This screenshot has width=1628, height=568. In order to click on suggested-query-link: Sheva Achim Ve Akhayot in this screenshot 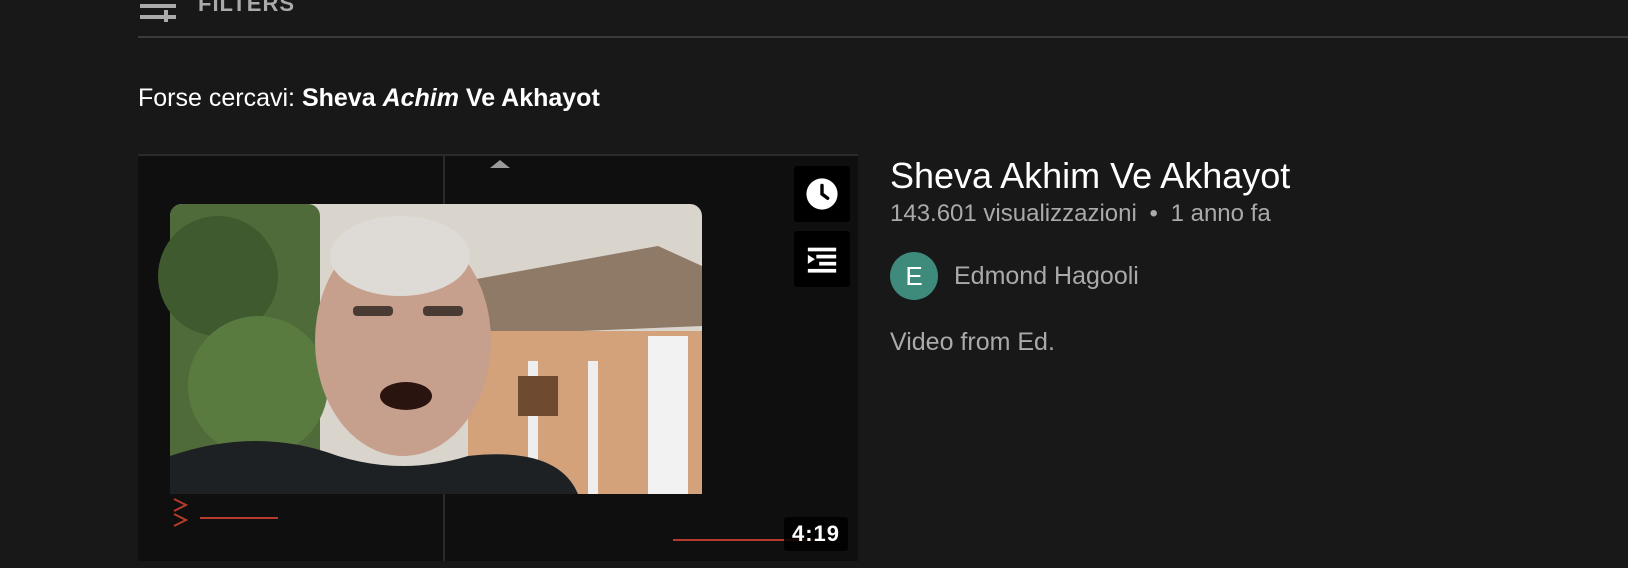, I will do `click(451, 98)`.